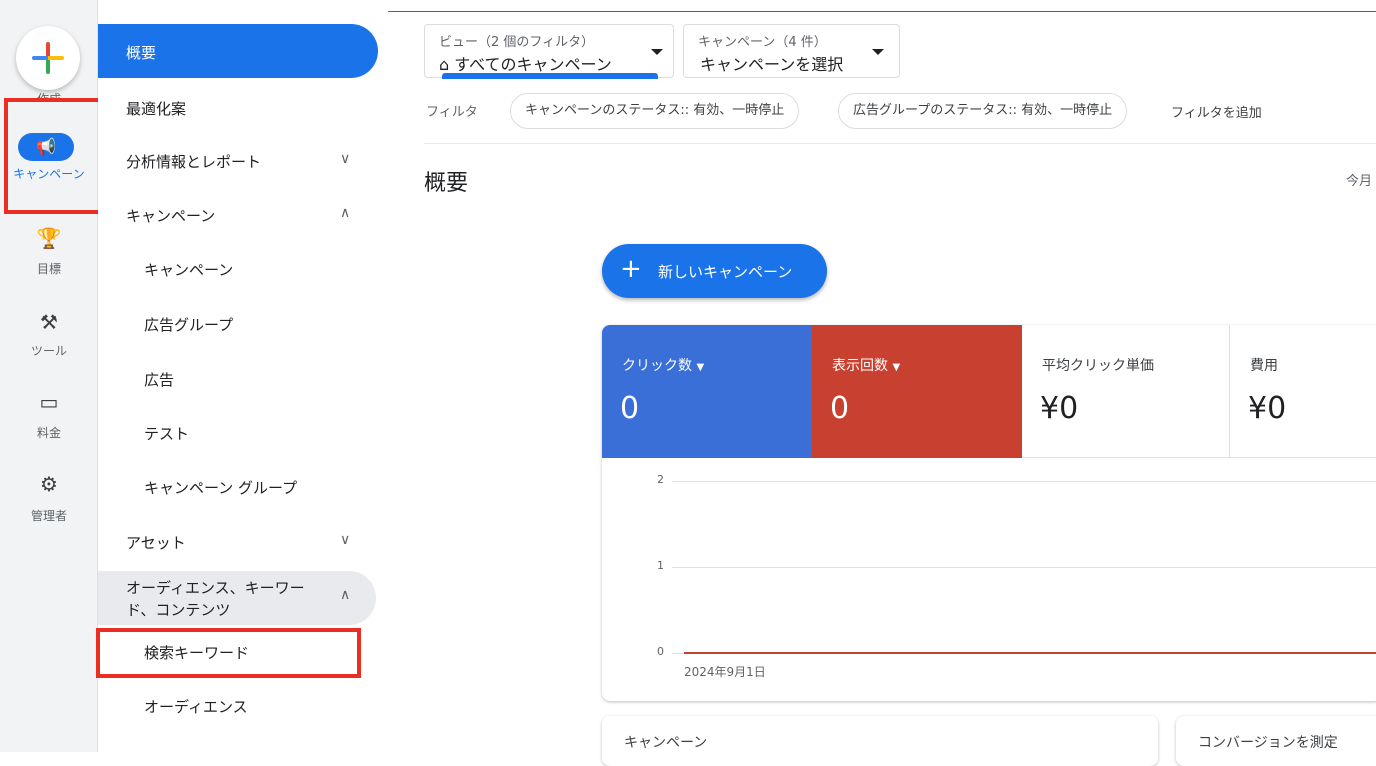 This screenshot has height=766, width=1376. I want to click on metric-avg-cpc: 平均クリック単価 ¥0, so click(1126, 391).